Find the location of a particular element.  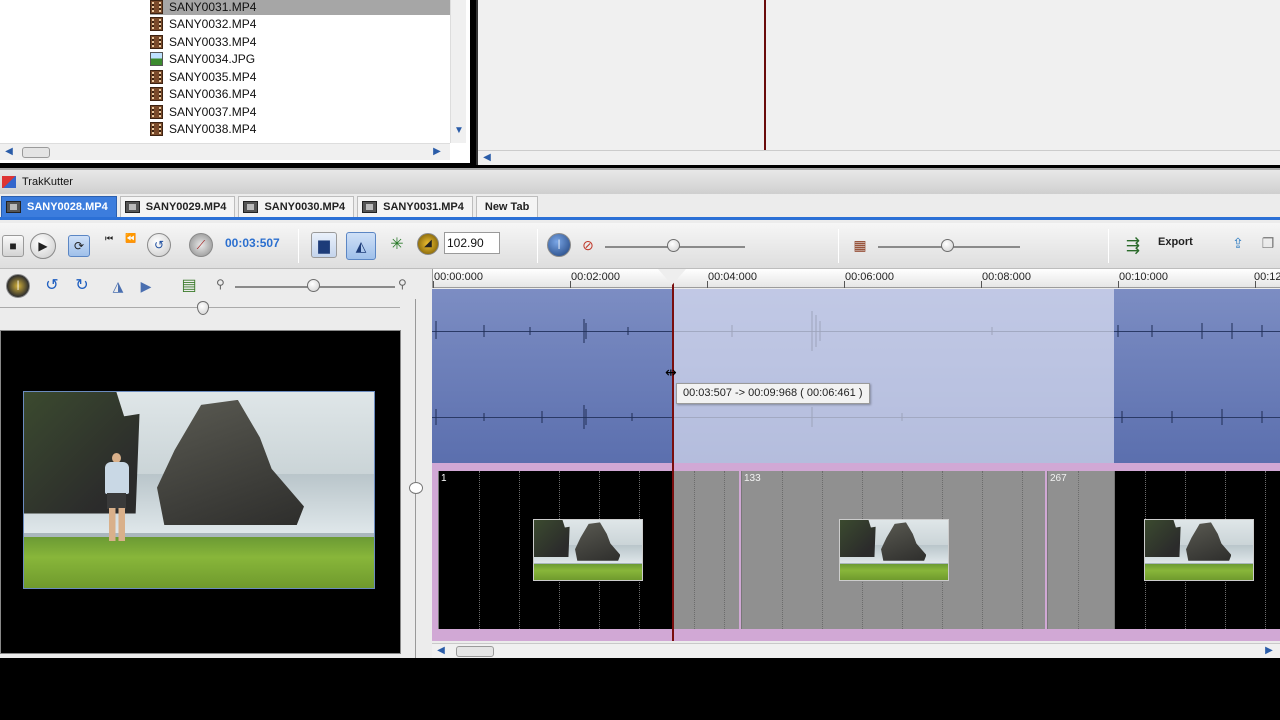

effects-button: ✳ is located at coordinates (397, 245).